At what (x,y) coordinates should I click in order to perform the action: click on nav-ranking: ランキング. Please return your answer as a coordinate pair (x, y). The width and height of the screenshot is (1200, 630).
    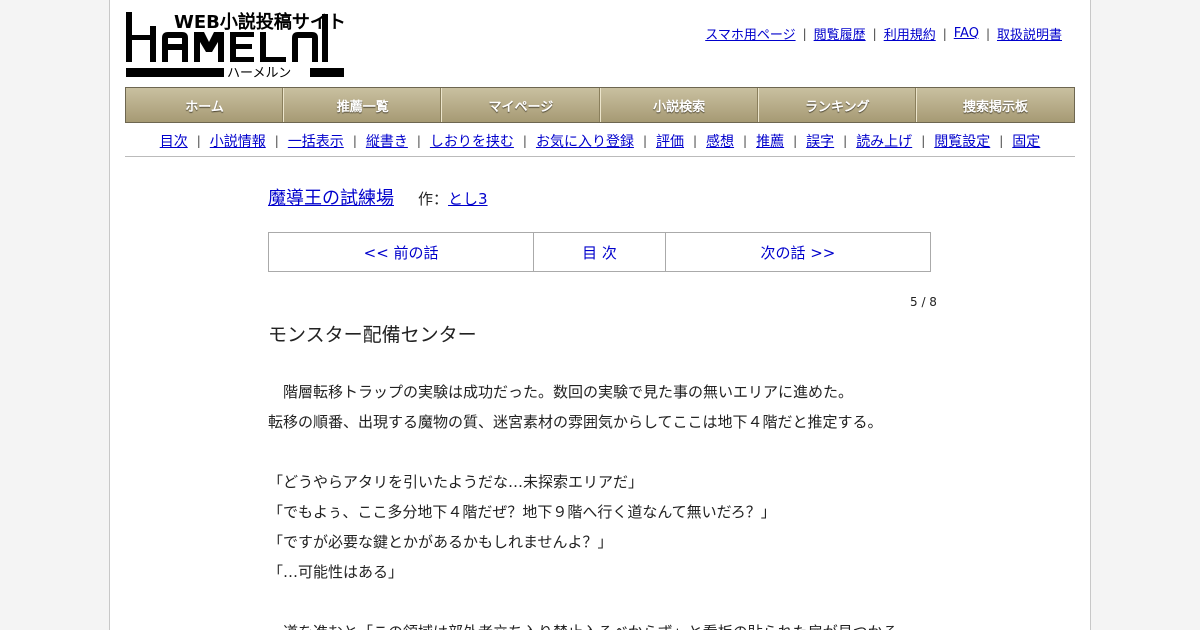
    Looking at the image, I should click on (838, 105).